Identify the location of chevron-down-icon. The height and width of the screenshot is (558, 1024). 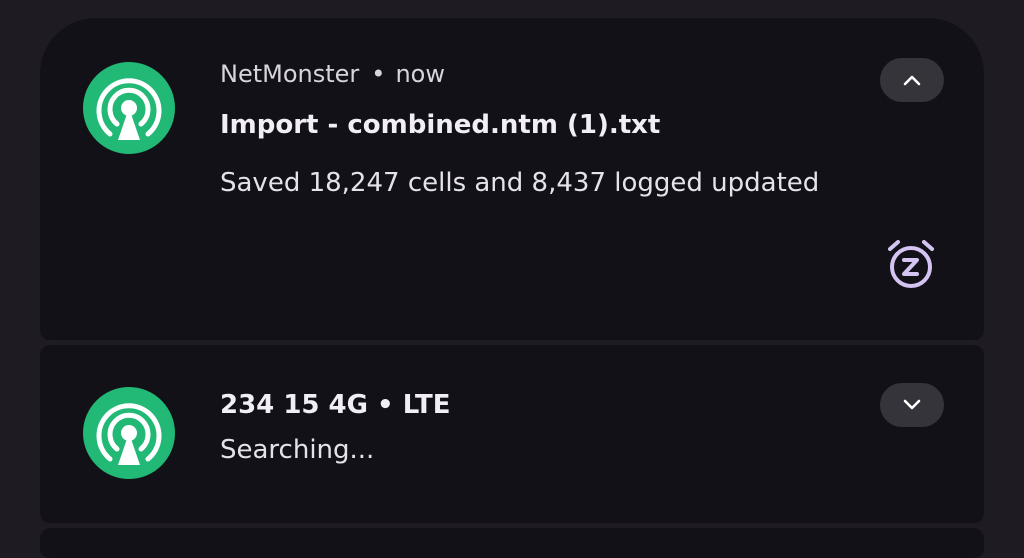
(912, 404).